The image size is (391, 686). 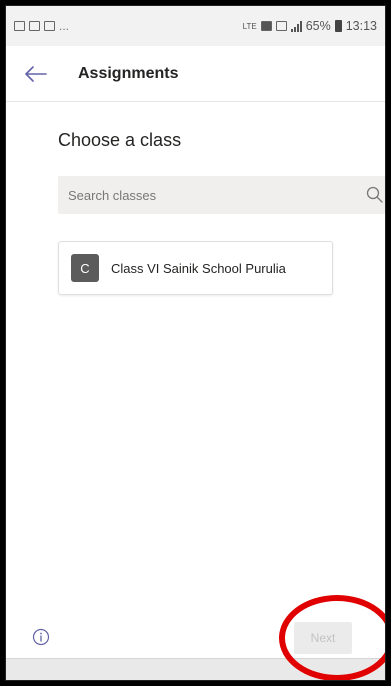 I want to click on gallery-notification-icon, so click(x=19, y=26).